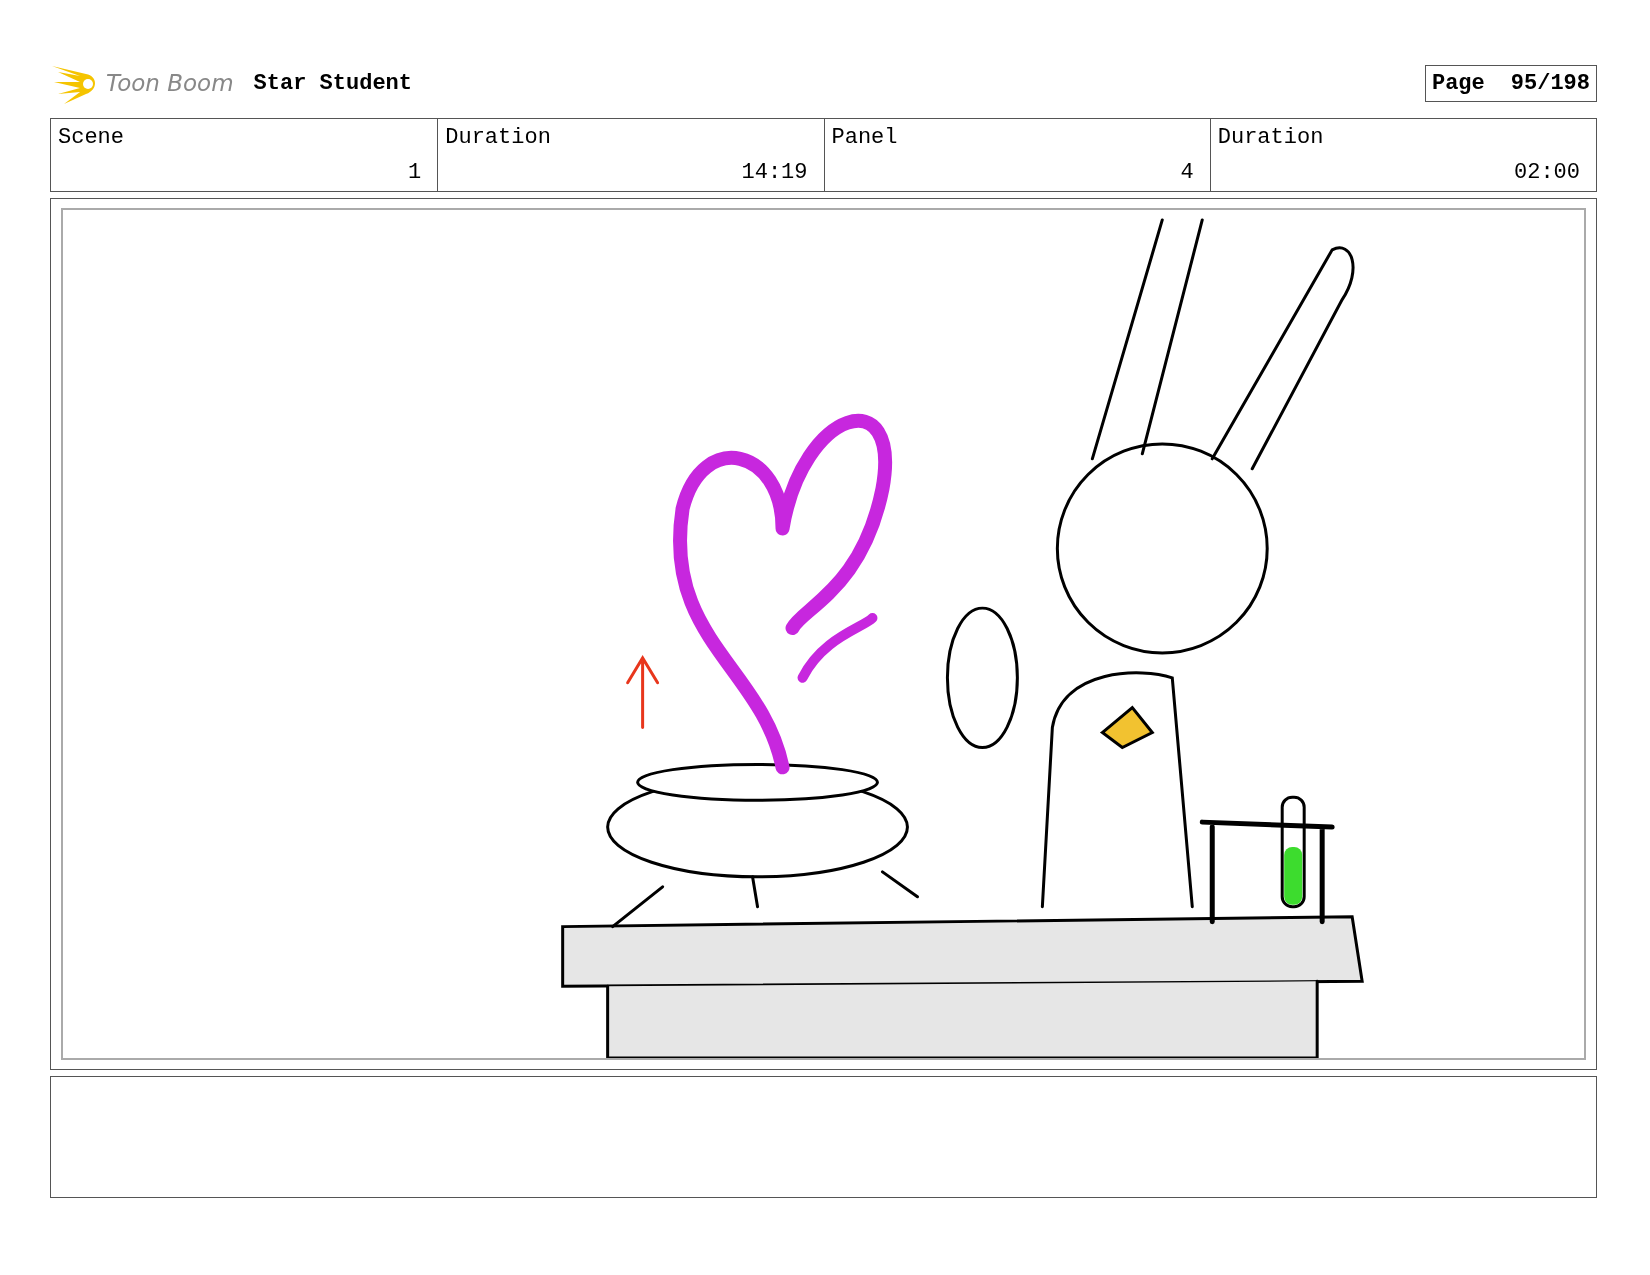  Describe the element at coordinates (170, 83) in the screenshot. I see `logo-text: Toon Boom` at that location.